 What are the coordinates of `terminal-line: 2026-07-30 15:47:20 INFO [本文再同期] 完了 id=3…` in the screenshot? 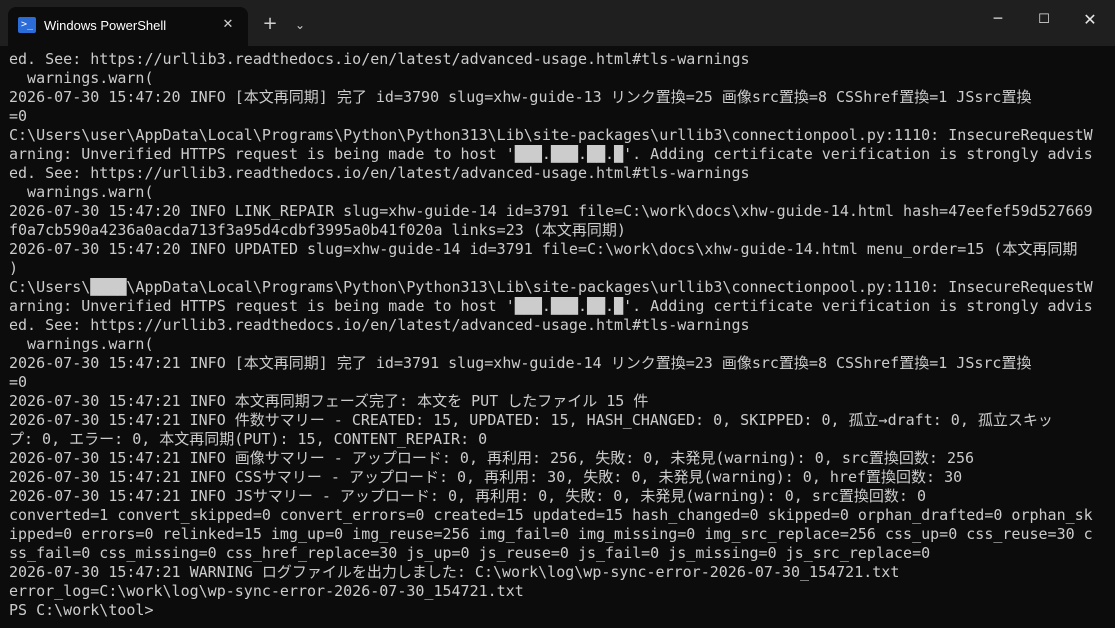 It's located at (520, 97).